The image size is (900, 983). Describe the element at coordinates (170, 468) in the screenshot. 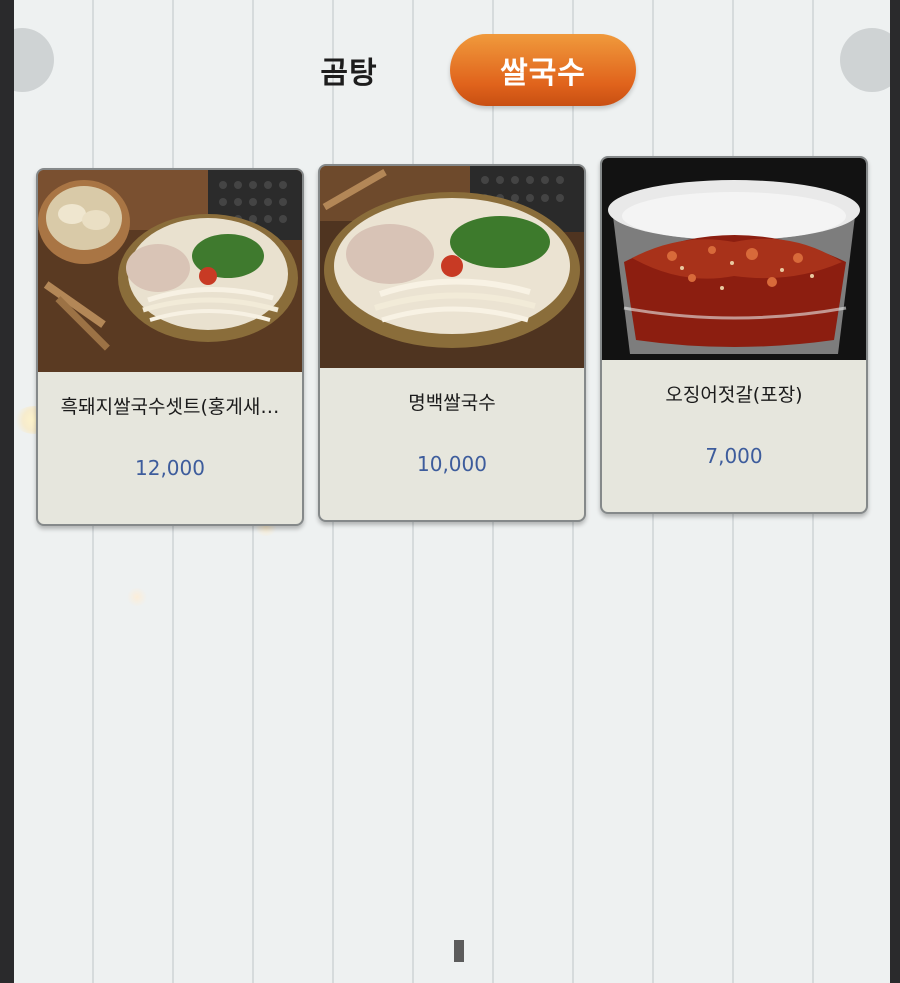

I see `menu-item-price: 12,000` at that location.